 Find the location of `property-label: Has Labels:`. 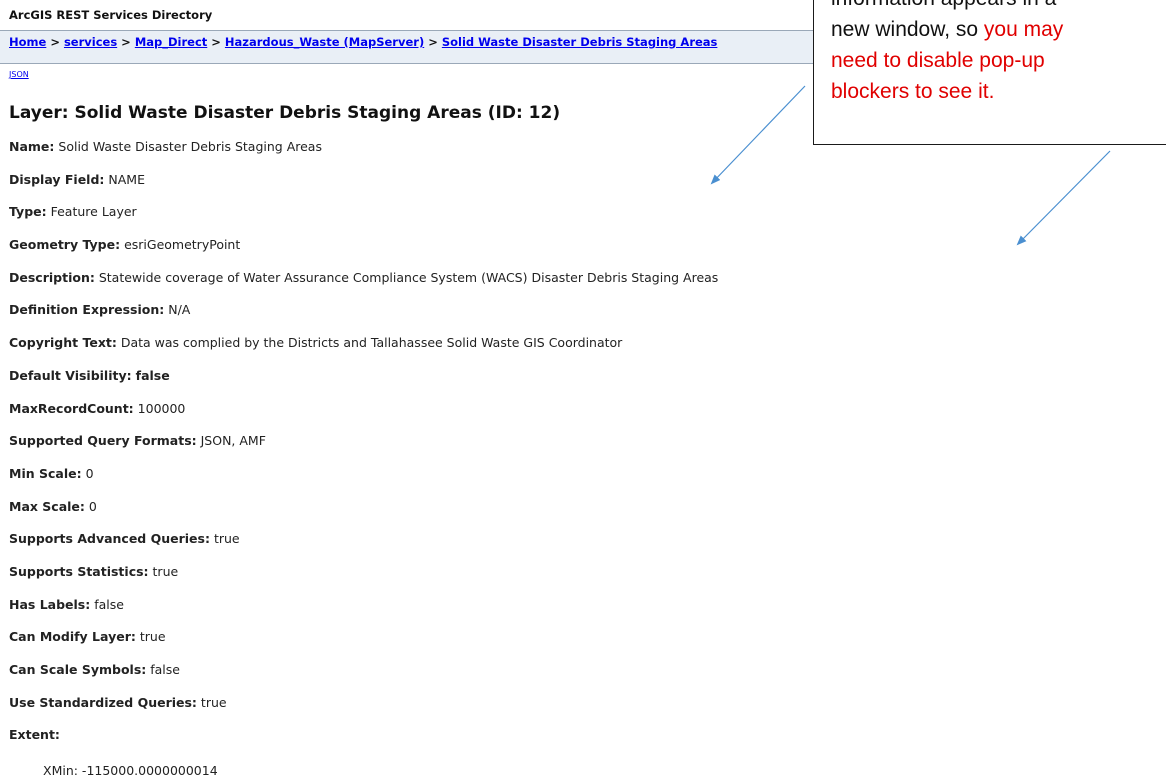

property-label: Has Labels: is located at coordinates (50, 604).